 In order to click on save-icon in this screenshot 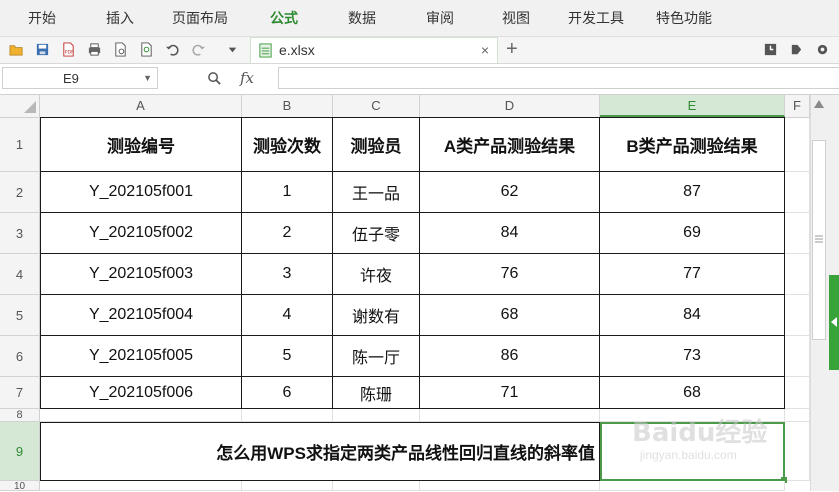, I will do `click(42, 49)`.